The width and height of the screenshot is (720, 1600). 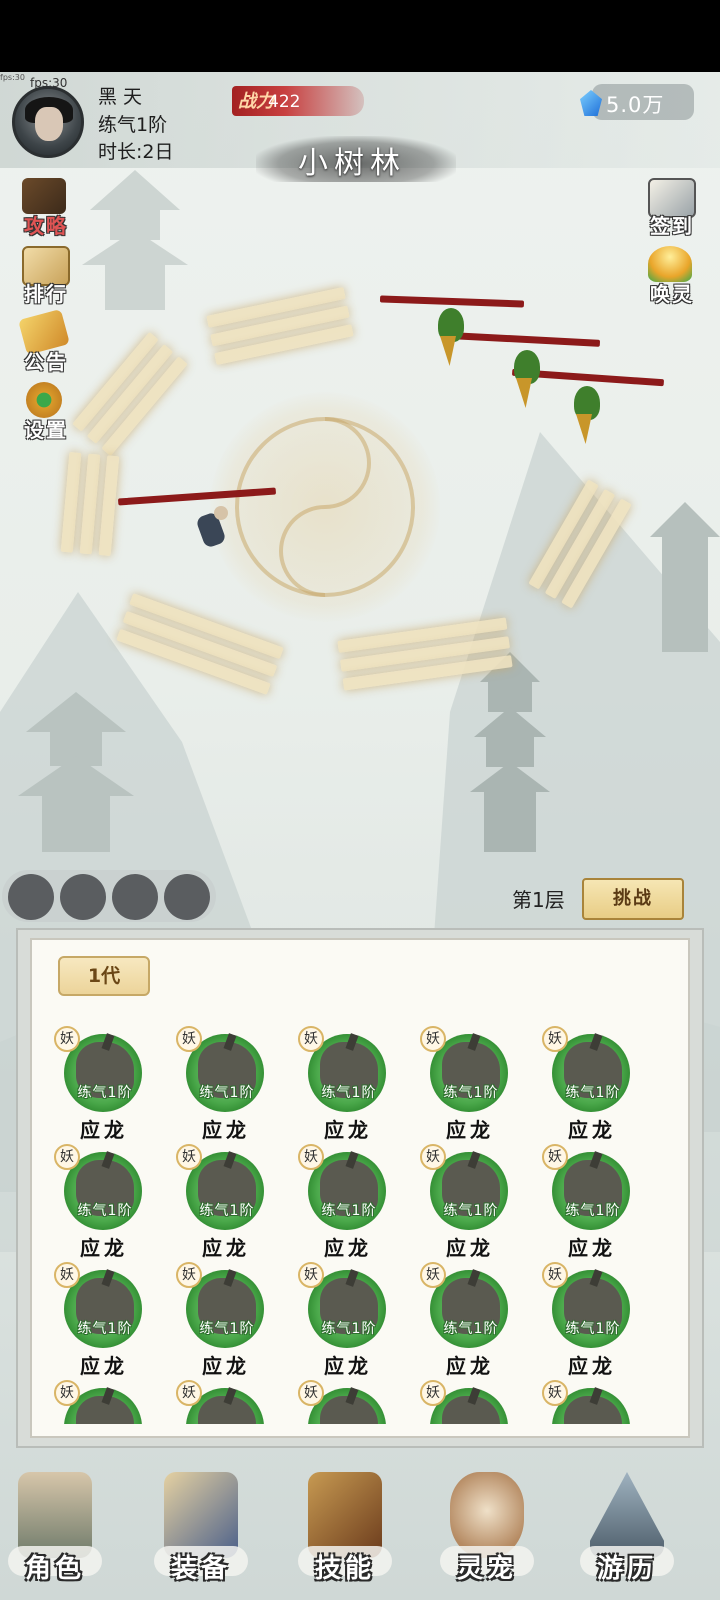 I want to click on gem-amount: 5.0万, so click(x=635, y=105).